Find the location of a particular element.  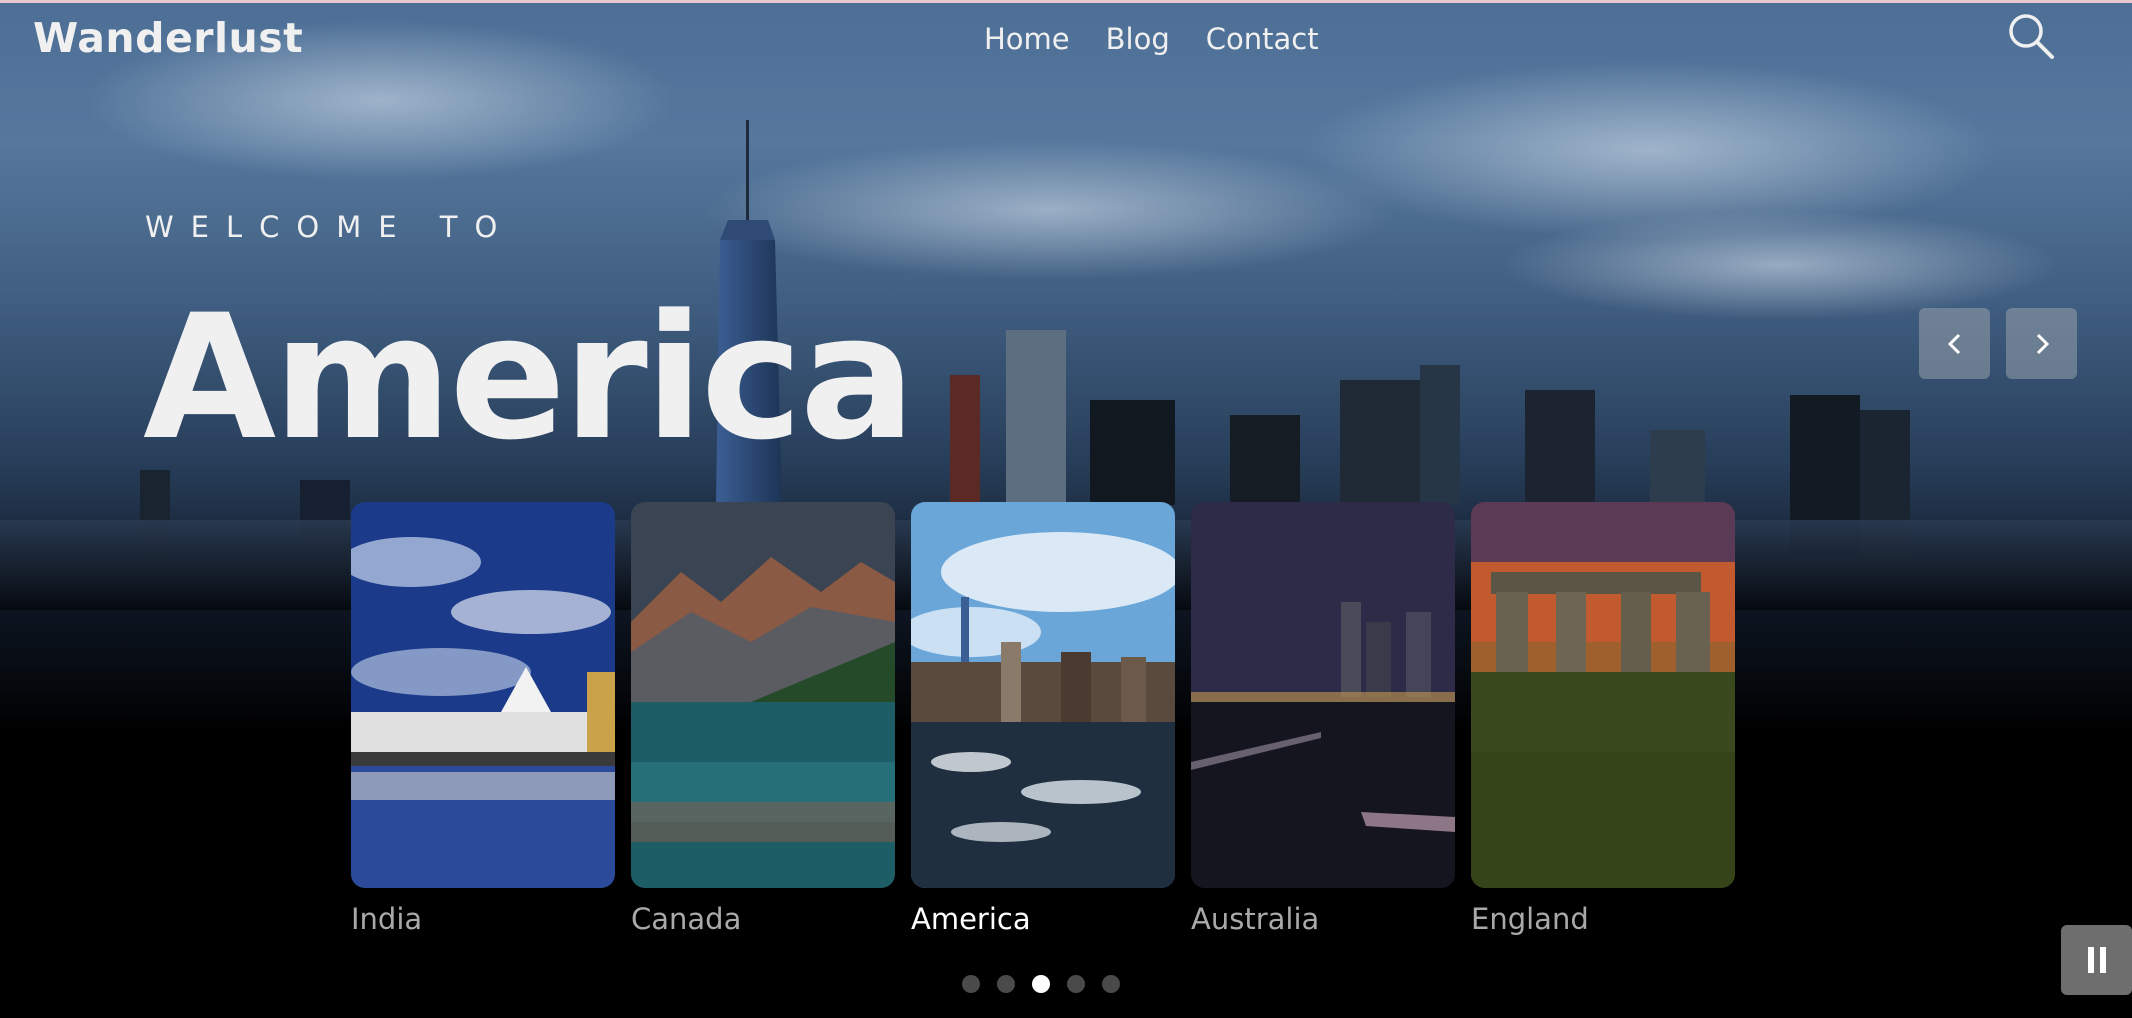

nav-home: Home is located at coordinates (1027, 39).